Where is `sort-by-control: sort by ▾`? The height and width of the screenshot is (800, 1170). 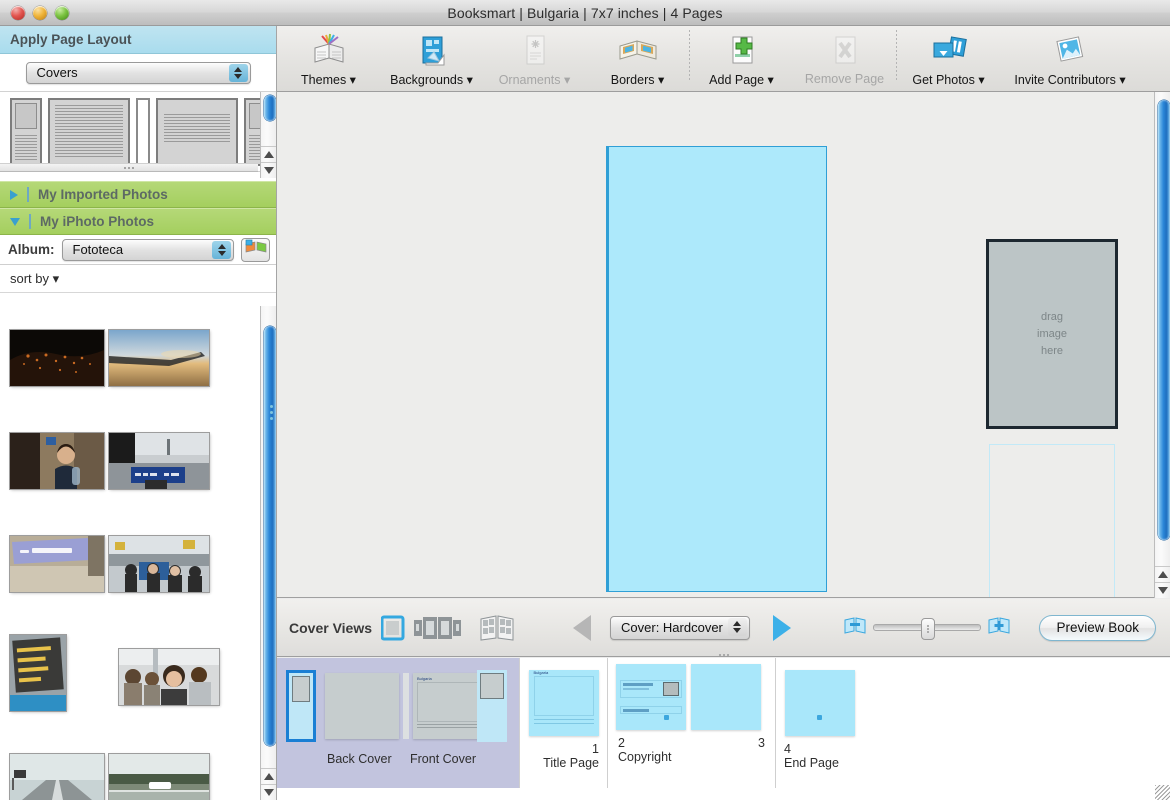 sort-by-control: sort by ▾ is located at coordinates (138, 279).